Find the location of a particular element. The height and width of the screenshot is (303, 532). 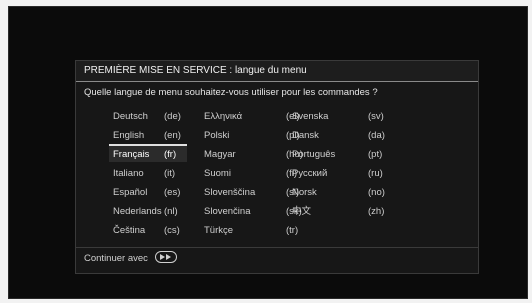

language-name: Türkçe is located at coordinates (219, 230).